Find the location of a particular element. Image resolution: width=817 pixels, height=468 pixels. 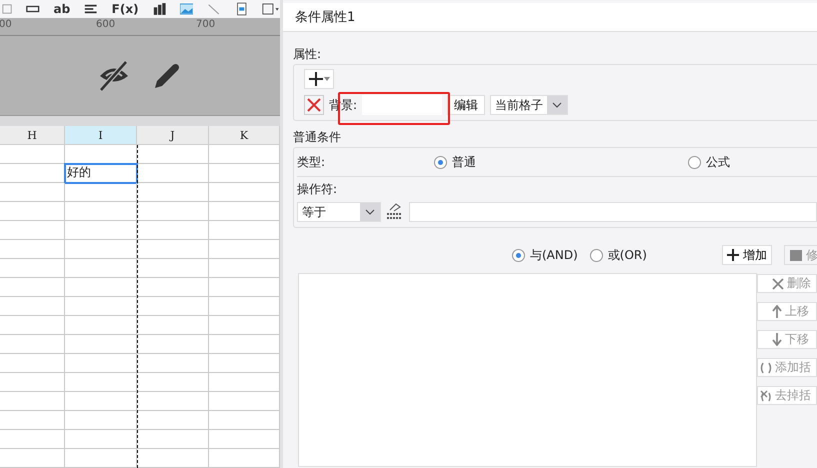

operator-select: 等于 is located at coordinates (339, 212).